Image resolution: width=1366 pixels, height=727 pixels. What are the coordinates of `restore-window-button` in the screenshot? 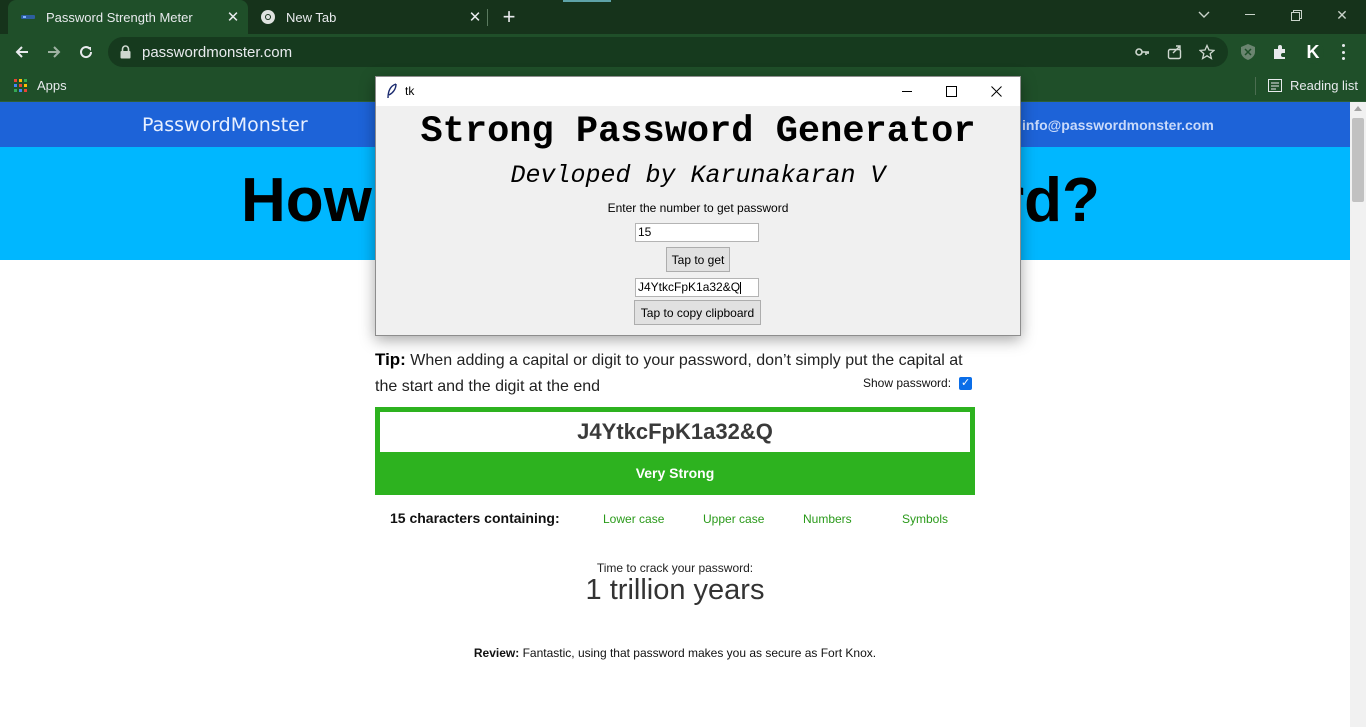 It's located at (1296, 15).